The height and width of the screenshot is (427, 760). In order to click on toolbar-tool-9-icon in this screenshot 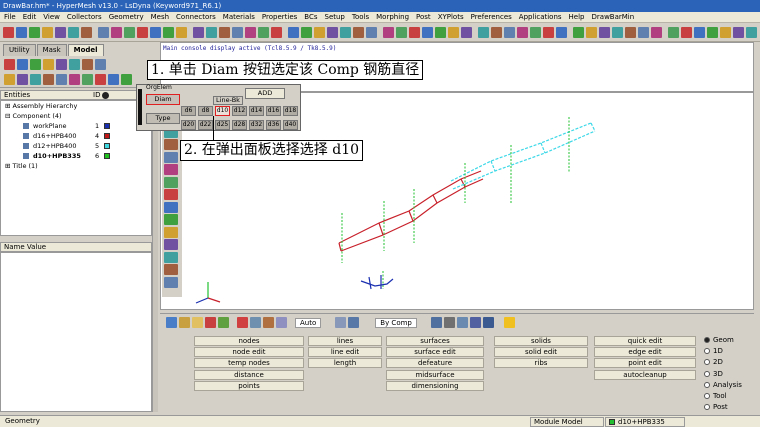, I will do `click(116, 32)`.